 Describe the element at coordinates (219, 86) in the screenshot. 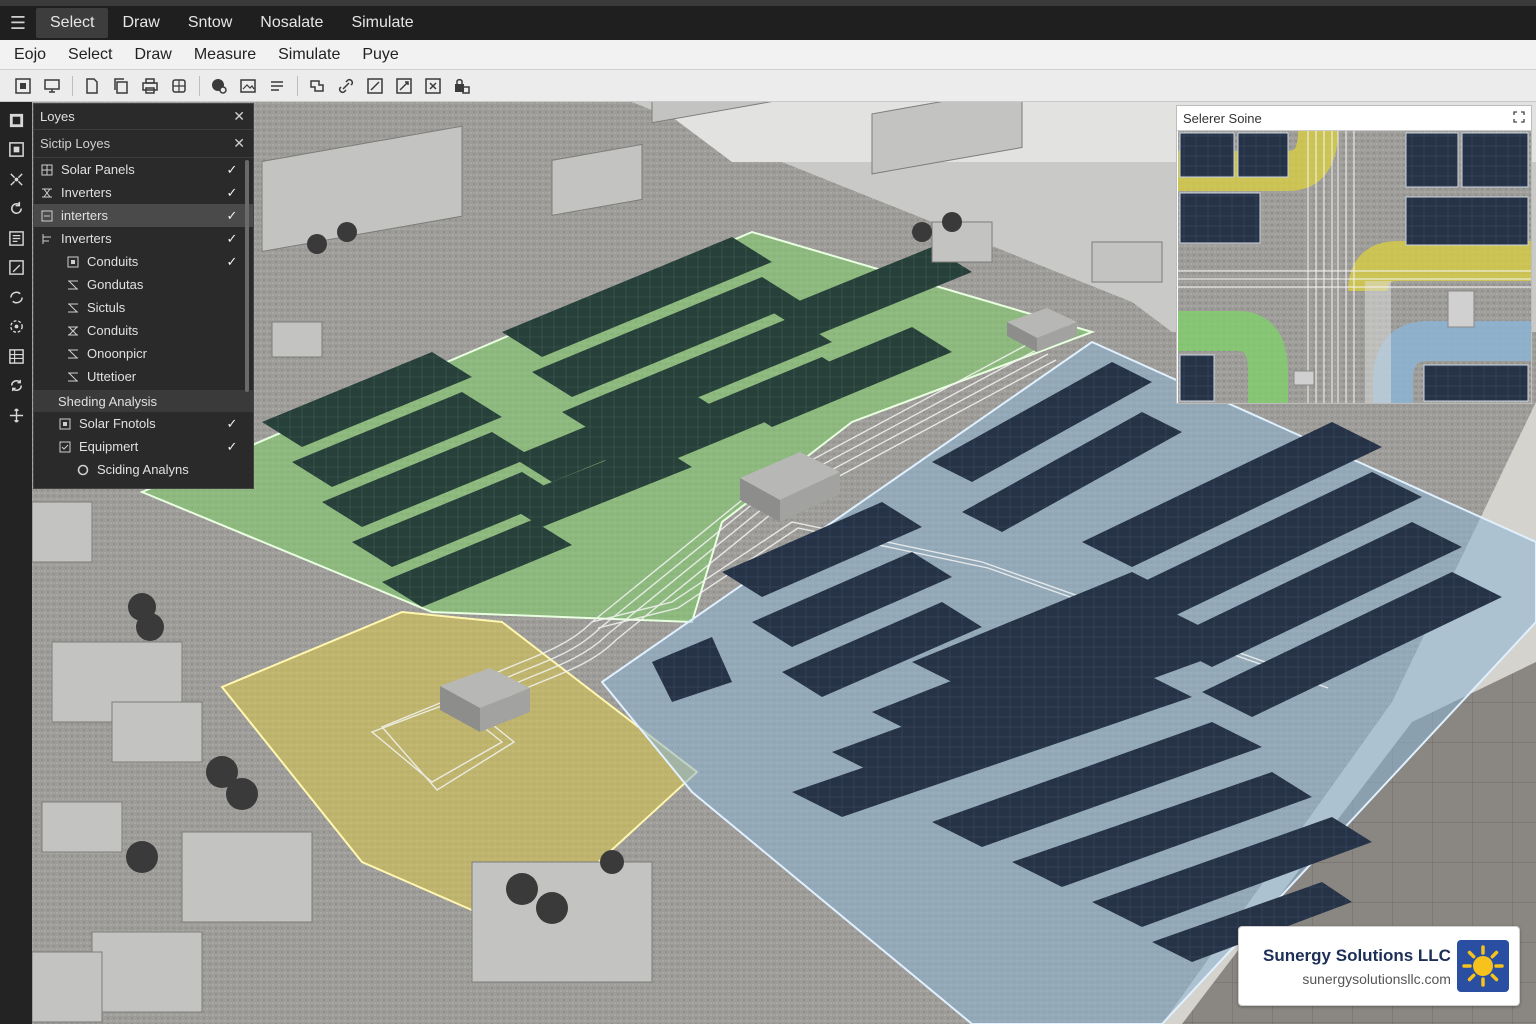

I see `globe-search-icon` at that location.